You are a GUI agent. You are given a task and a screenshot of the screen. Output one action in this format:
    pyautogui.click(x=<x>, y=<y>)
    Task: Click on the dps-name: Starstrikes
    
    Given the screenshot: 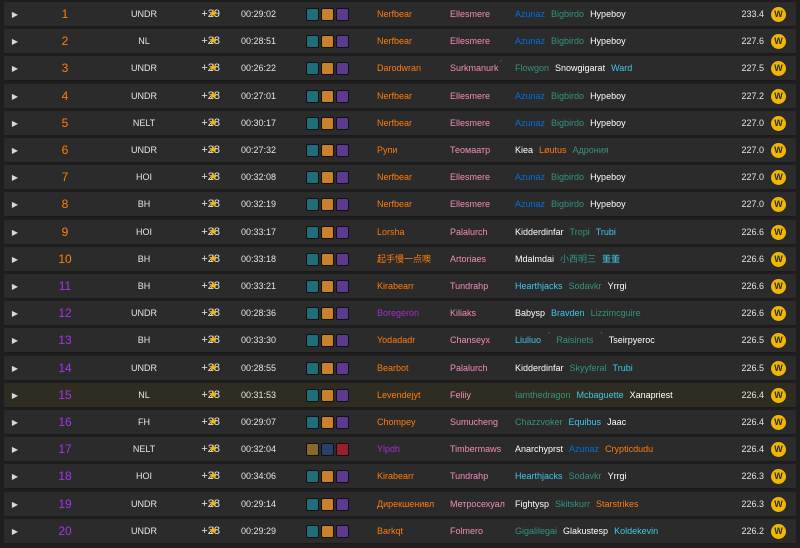 What is the action you would take?
    pyautogui.click(x=617, y=504)
    